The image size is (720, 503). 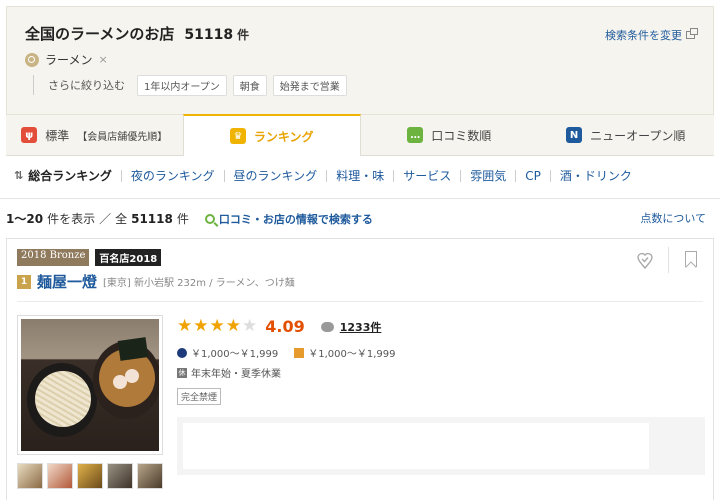 I want to click on refine-label: さらに絞り込む, so click(x=86, y=85).